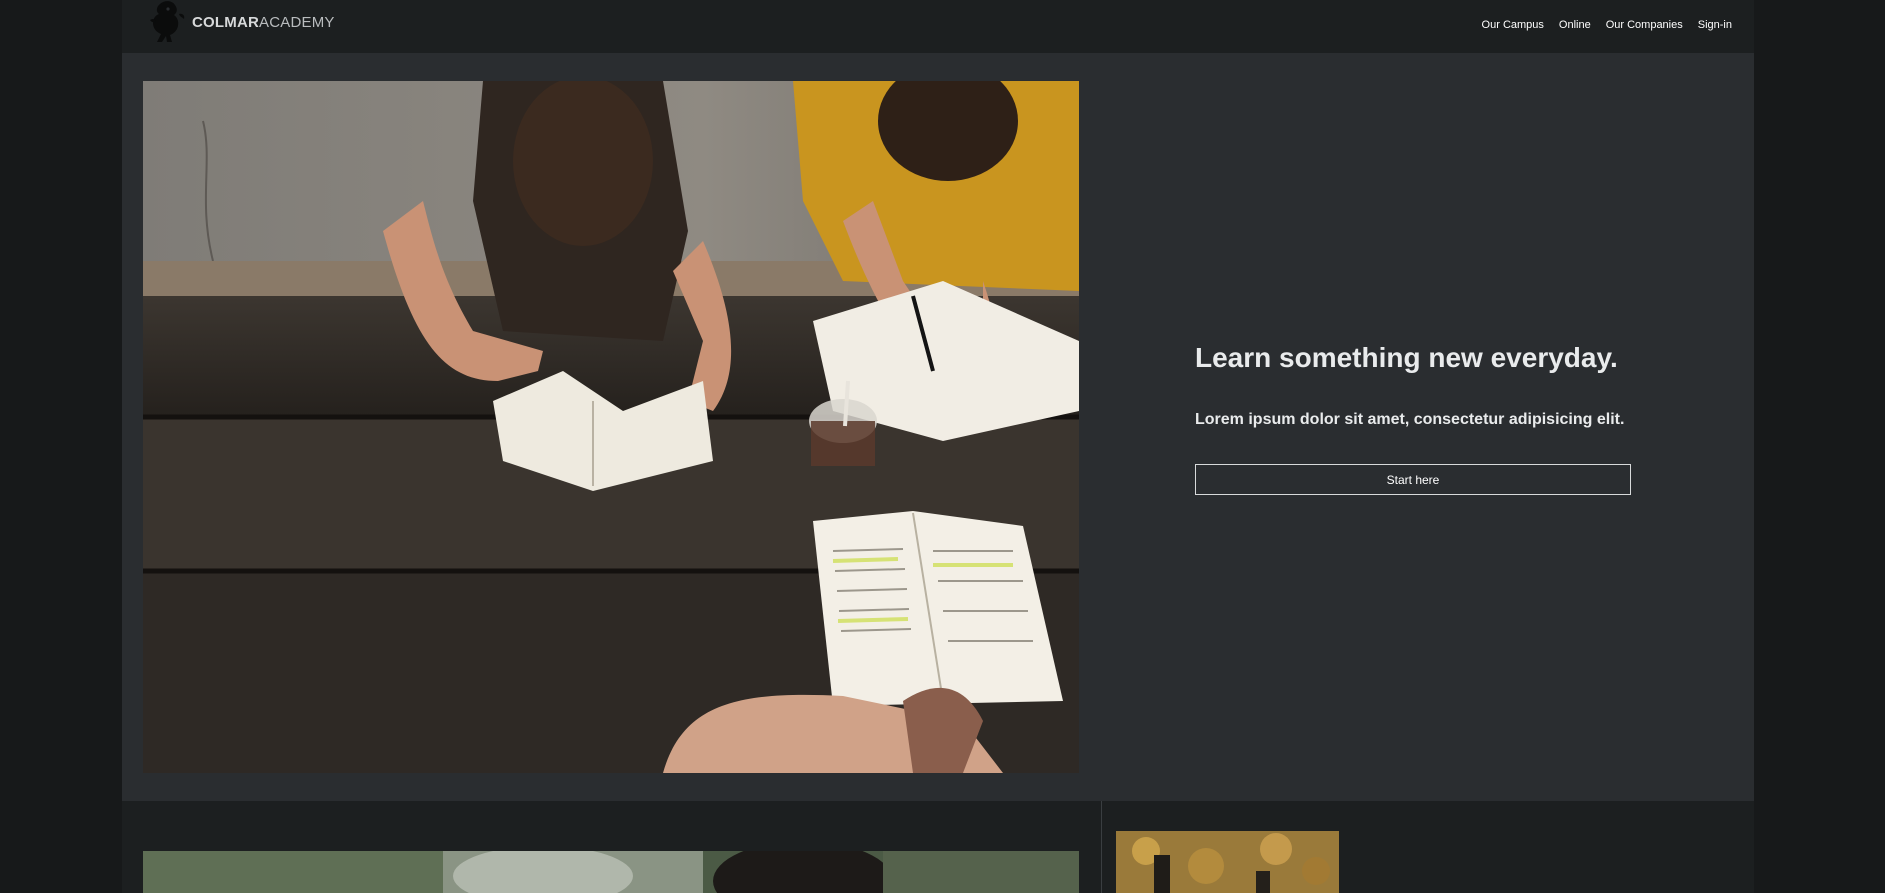  I want to click on nav-link-online: Online, so click(1575, 25).